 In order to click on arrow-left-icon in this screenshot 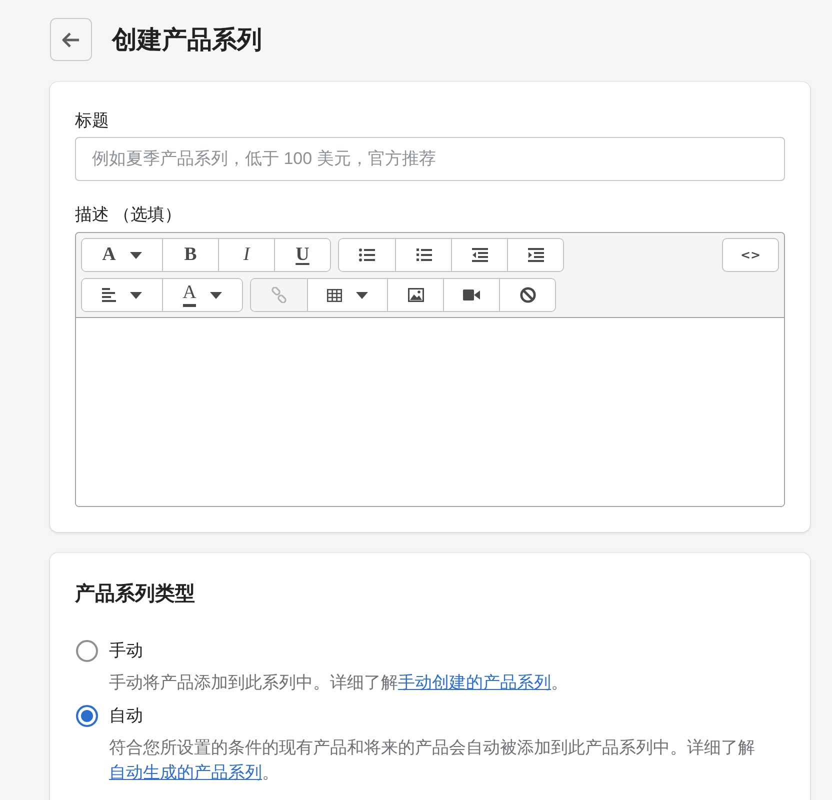, I will do `click(71, 40)`.